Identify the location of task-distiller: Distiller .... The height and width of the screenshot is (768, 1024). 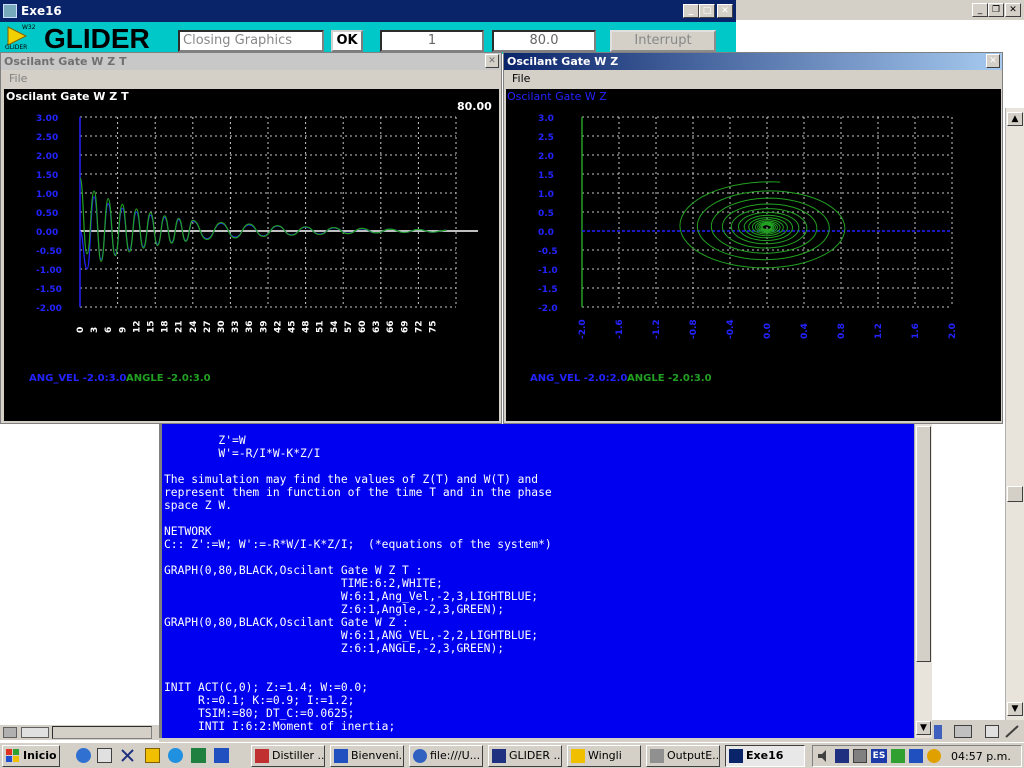
(288, 756).